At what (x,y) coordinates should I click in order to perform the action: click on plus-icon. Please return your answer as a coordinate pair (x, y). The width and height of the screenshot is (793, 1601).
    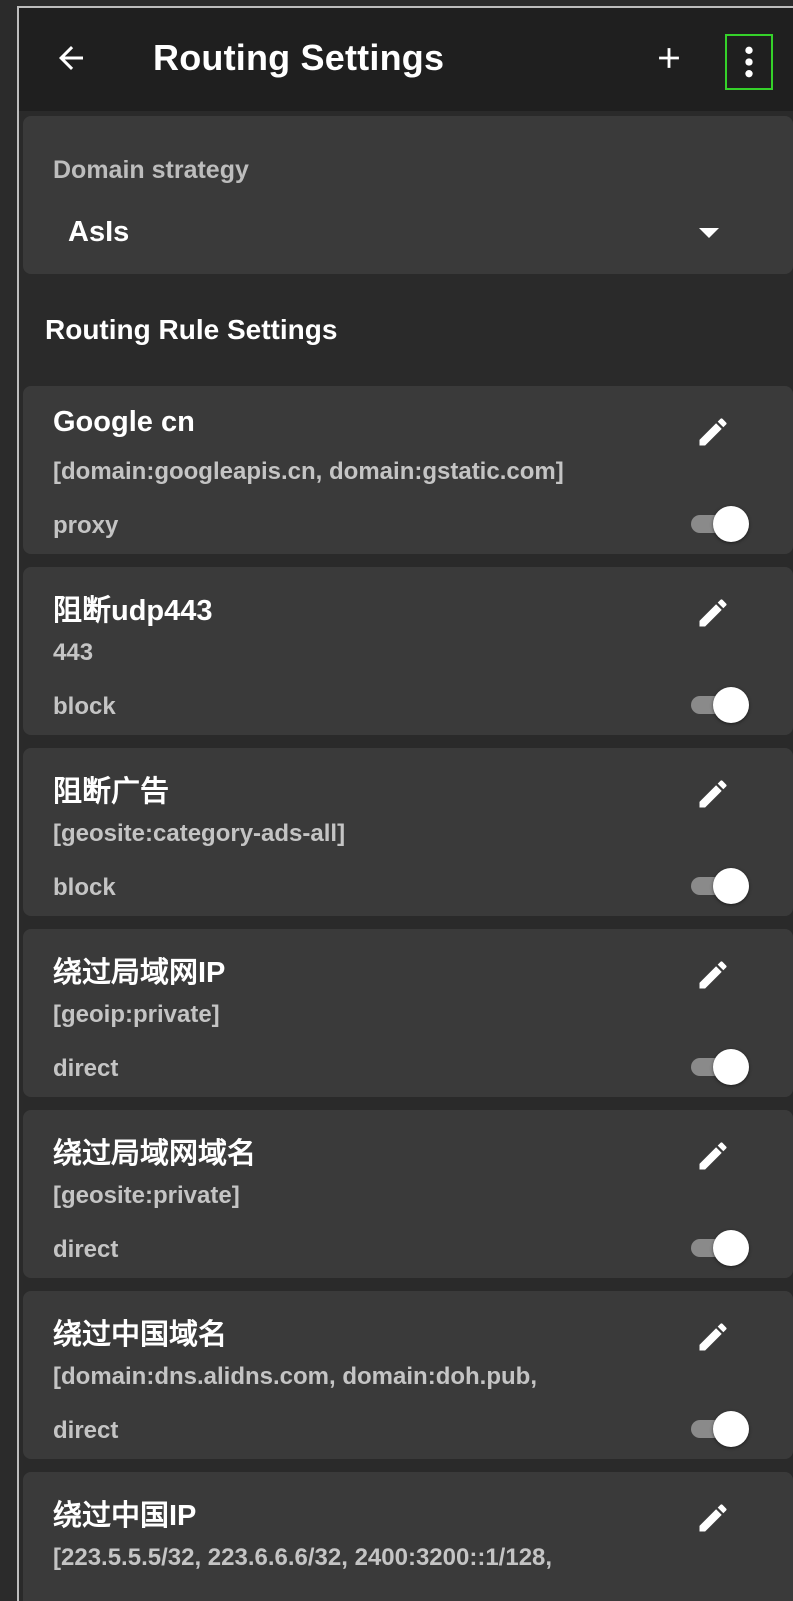
    Looking at the image, I should click on (669, 58).